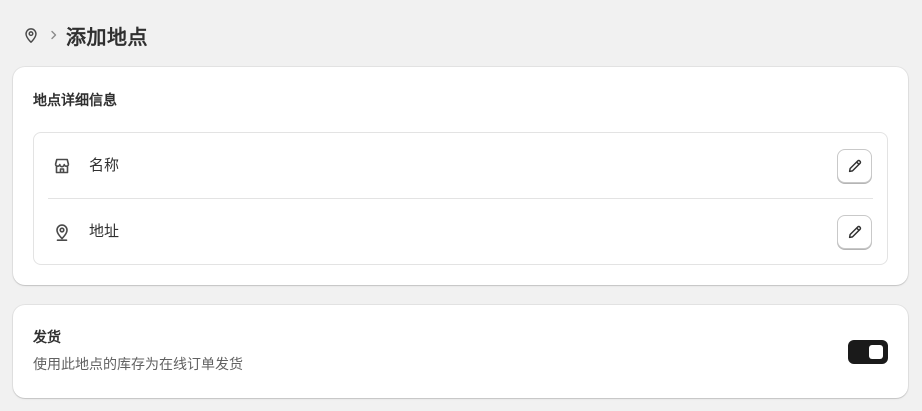  What do you see at coordinates (868, 352) in the screenshot?
I see `shipping-toggle` at bounding box center [868, 352].